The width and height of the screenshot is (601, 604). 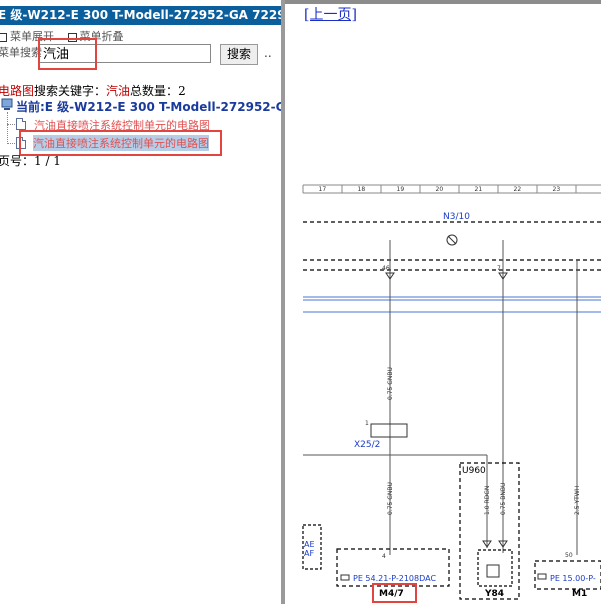 I want to click on search-button: 搜索, so click(x=239, y=54).